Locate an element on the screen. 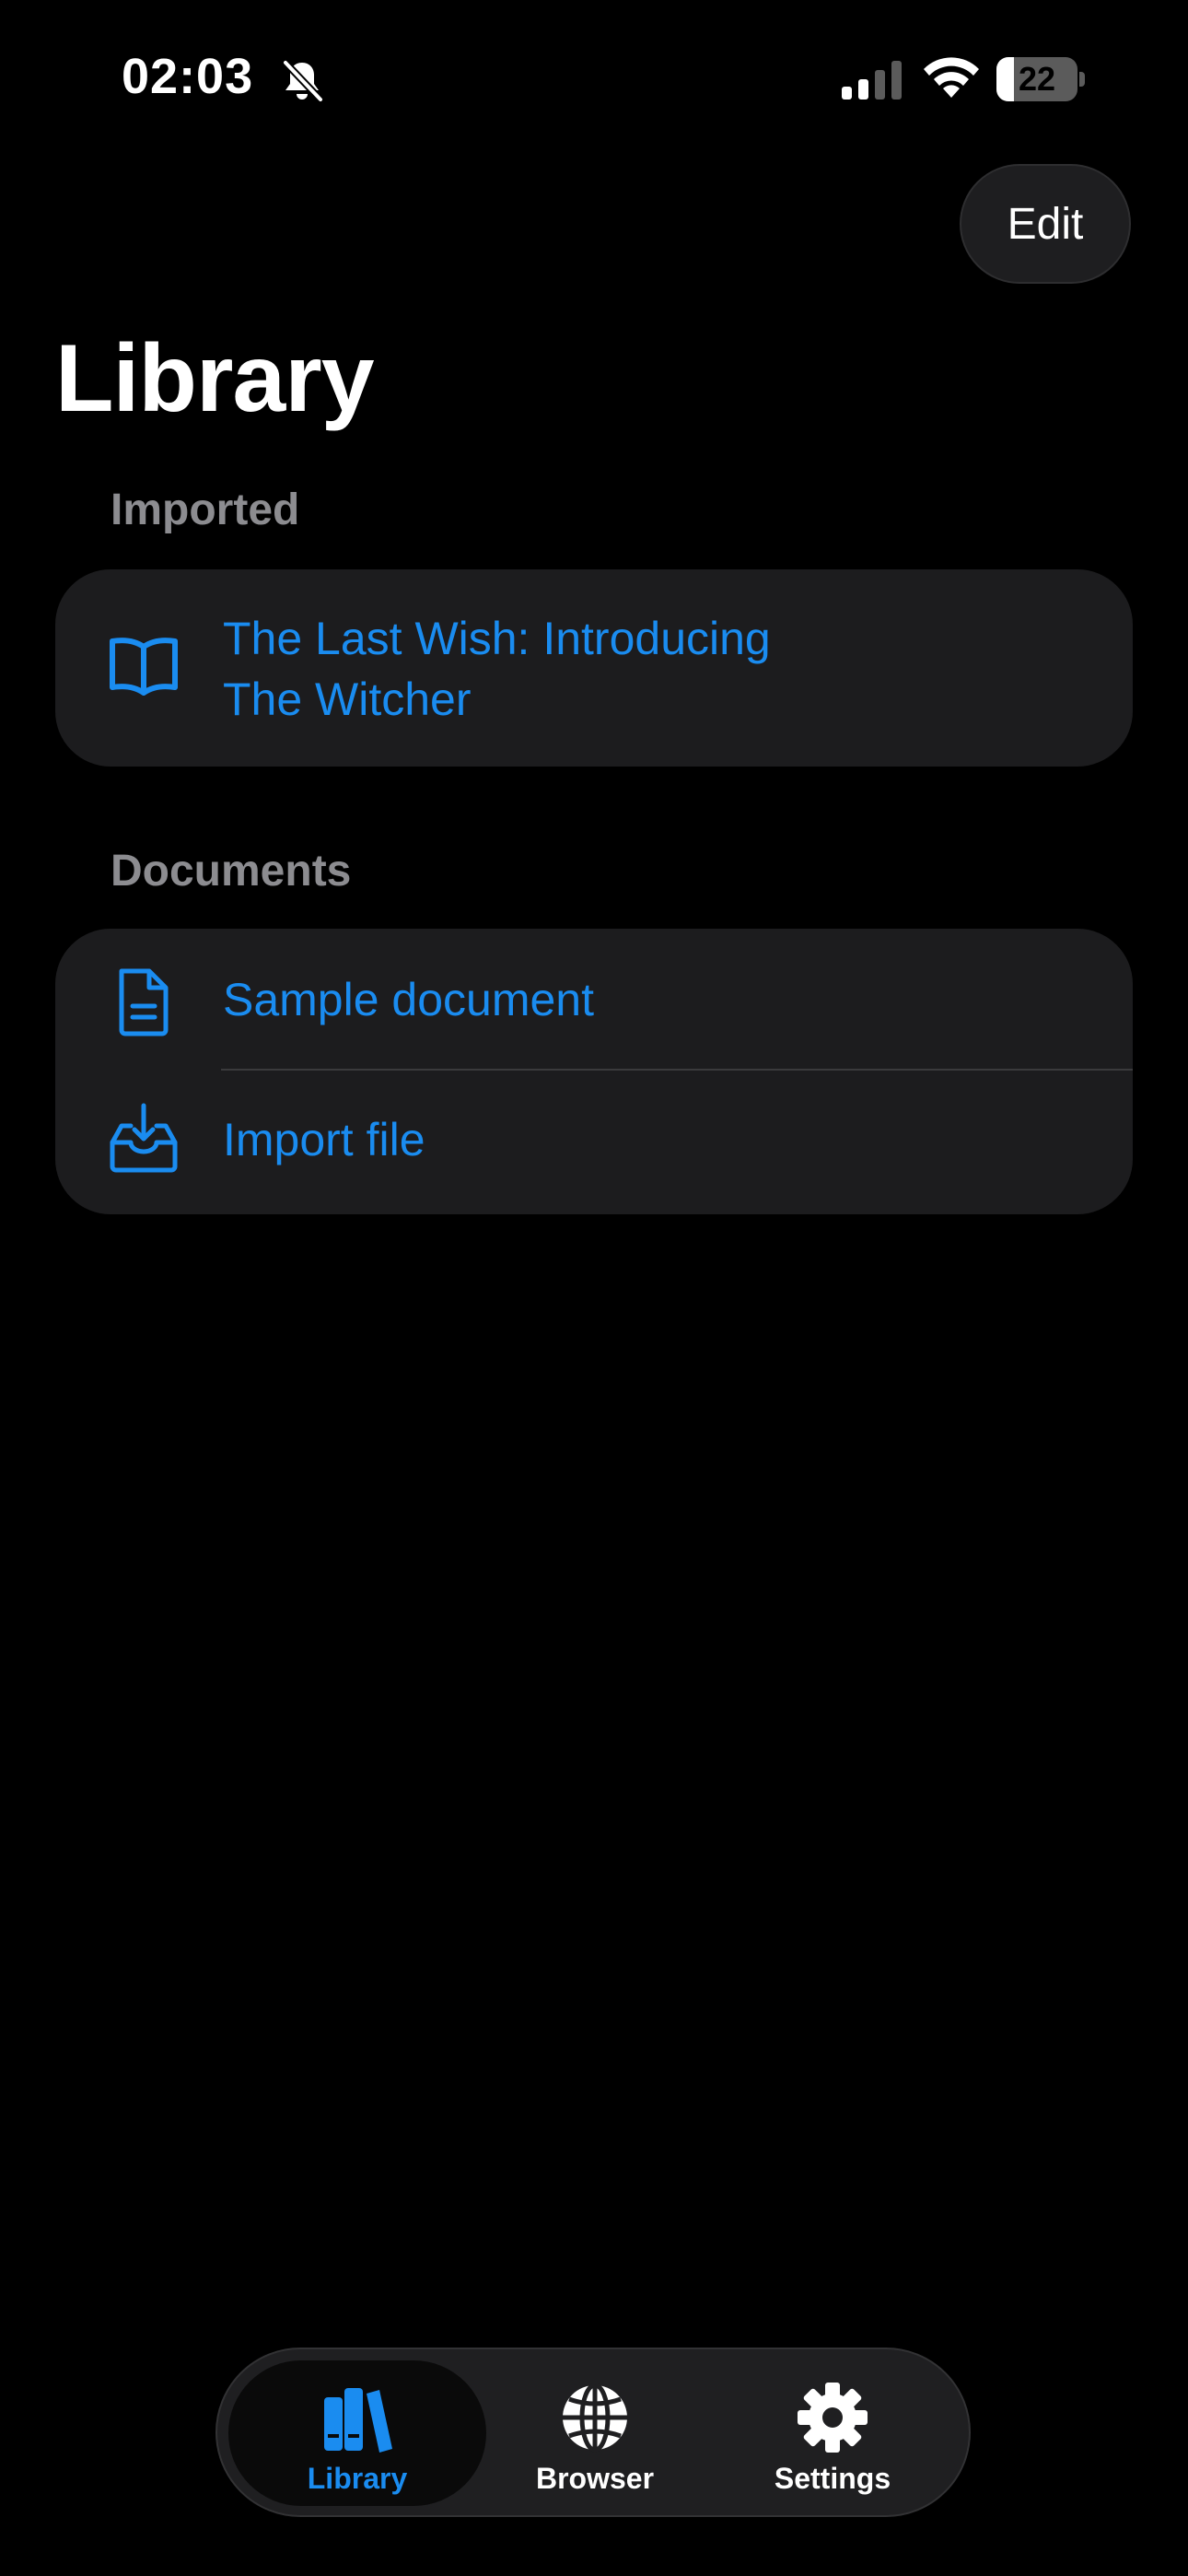 The height and width of the screenshot is (2576, 1188). tab-label: Browser is located at coordinates (595, 2478).